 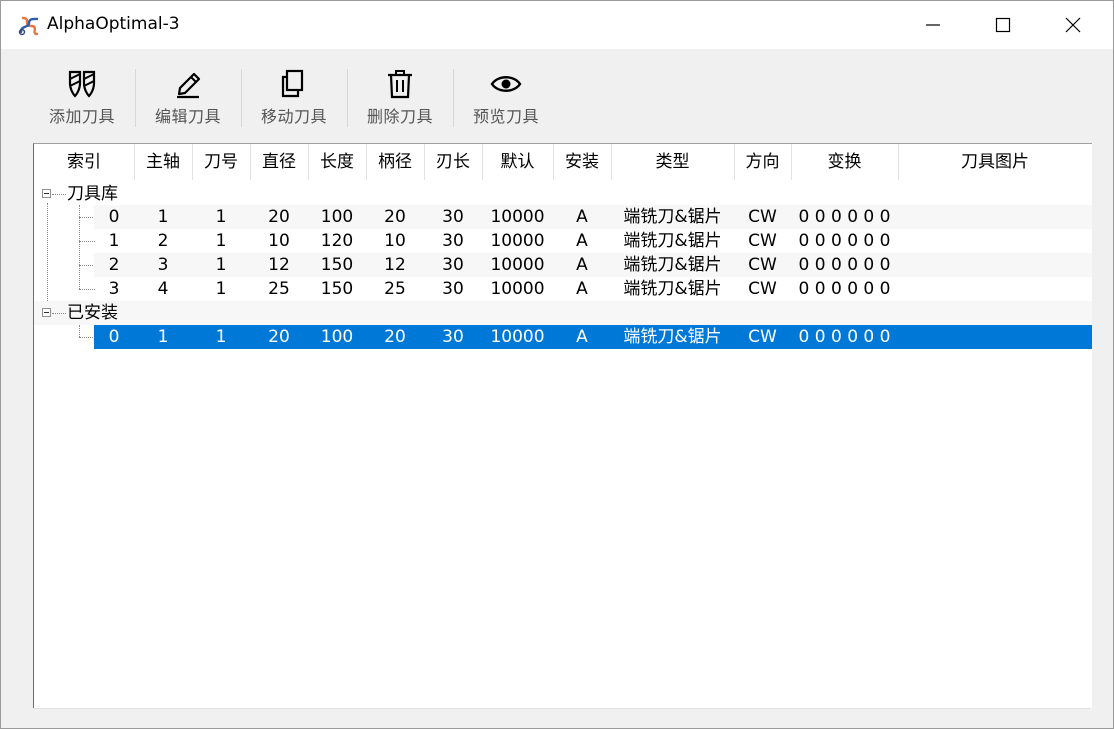 What do you see at coordinates (845, 162) in the screenshot?
I see `column-header: 变换` at bounding box center [845, 162].